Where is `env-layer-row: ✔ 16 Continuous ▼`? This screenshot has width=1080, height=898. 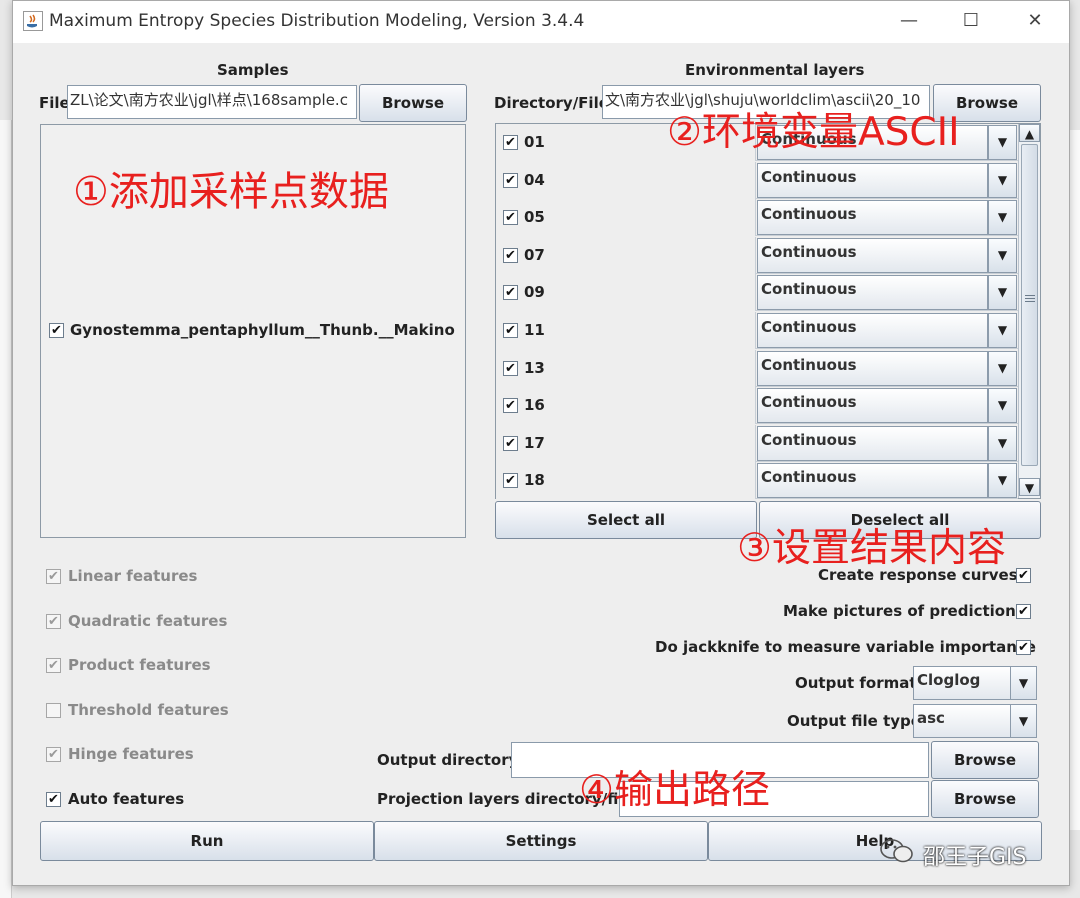 env-layer-row: ✔ 16 Continuous ▼ is located at coordinates (757, 406).